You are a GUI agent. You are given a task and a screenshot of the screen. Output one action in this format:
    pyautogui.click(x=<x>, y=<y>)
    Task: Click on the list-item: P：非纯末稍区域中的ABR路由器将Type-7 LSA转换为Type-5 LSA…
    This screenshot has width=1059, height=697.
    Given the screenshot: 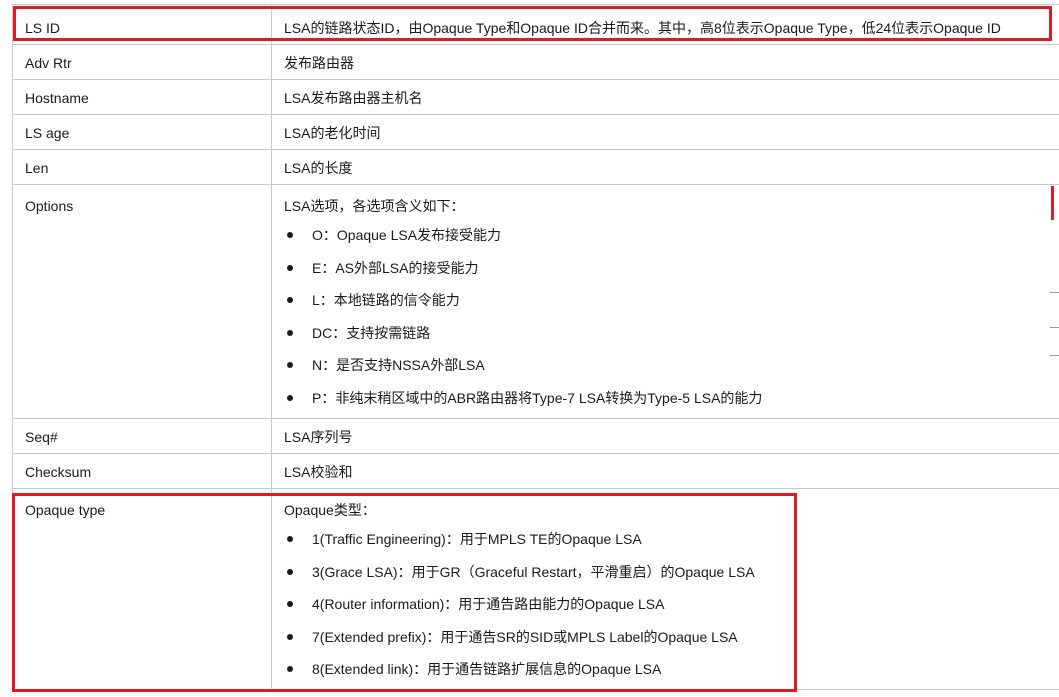 What is the action you would take?
    pyautogui.click(x=671, y=400)
    